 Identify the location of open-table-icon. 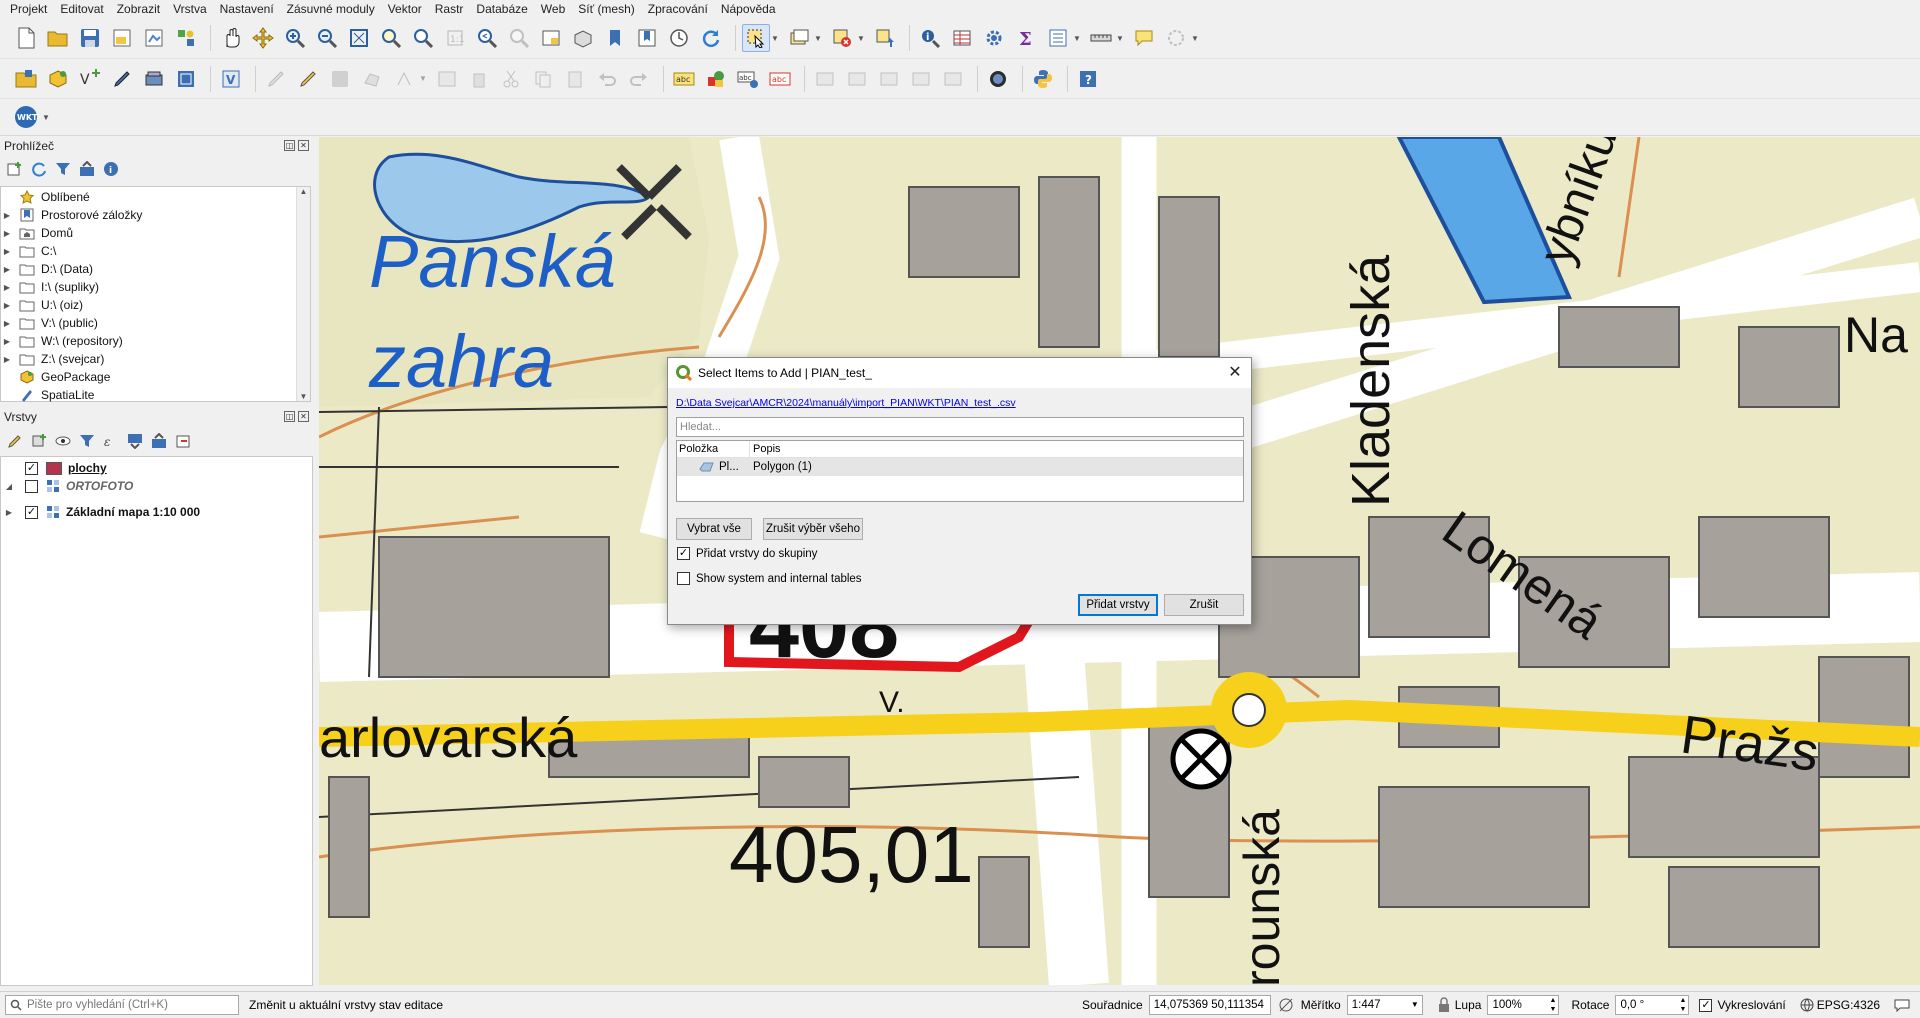
(1058, 38).